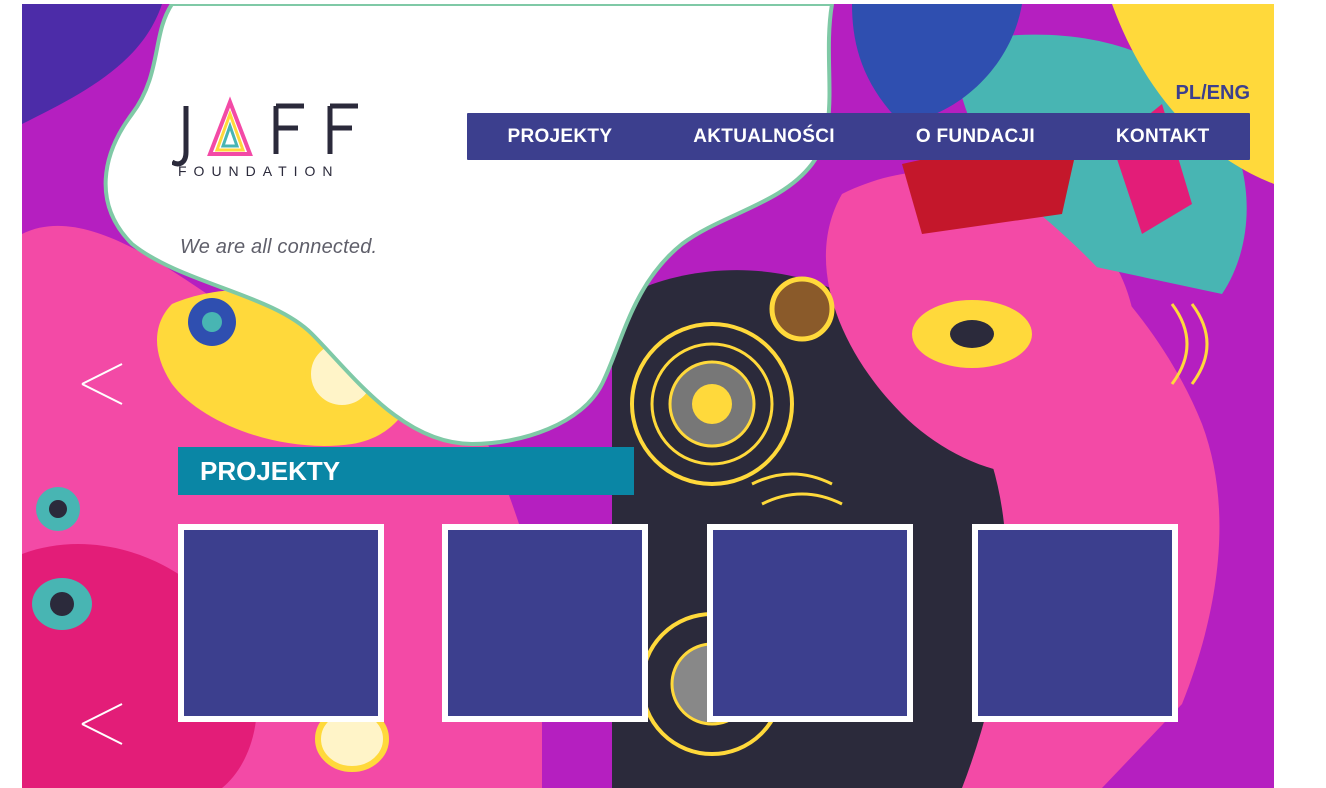  Describe the element at coordinates (270, 470) in the screenshot. I see `section-title: PROJEKTY` at that location.